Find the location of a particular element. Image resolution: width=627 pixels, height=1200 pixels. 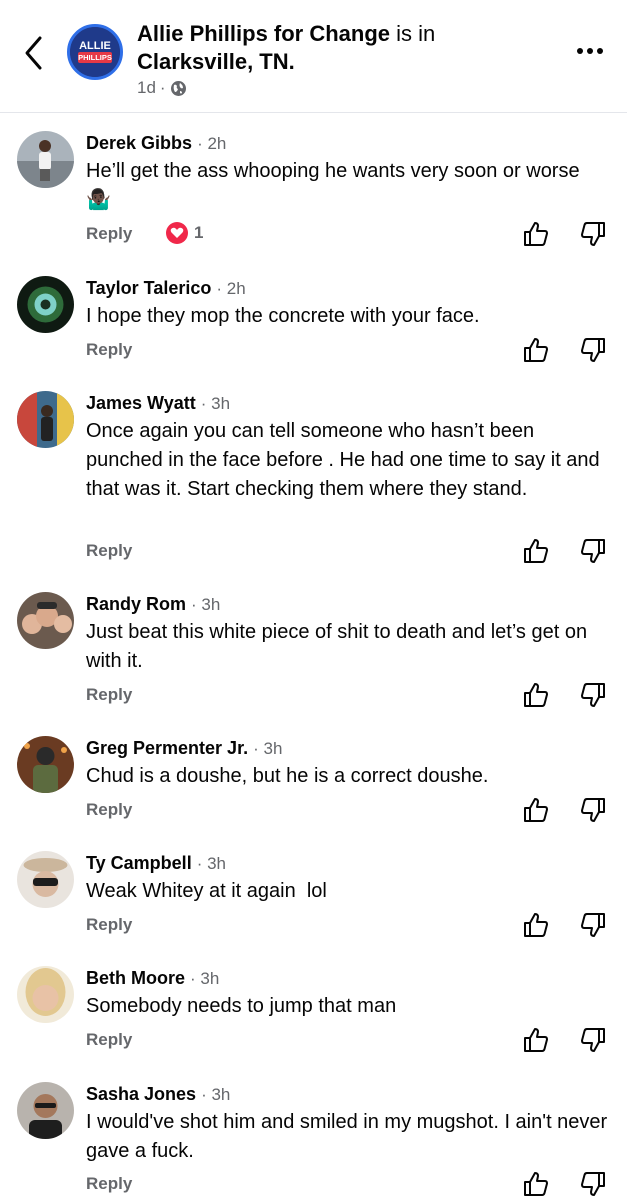

comment-header: James Wyatt · 3h is located at coordinates (158, 403).